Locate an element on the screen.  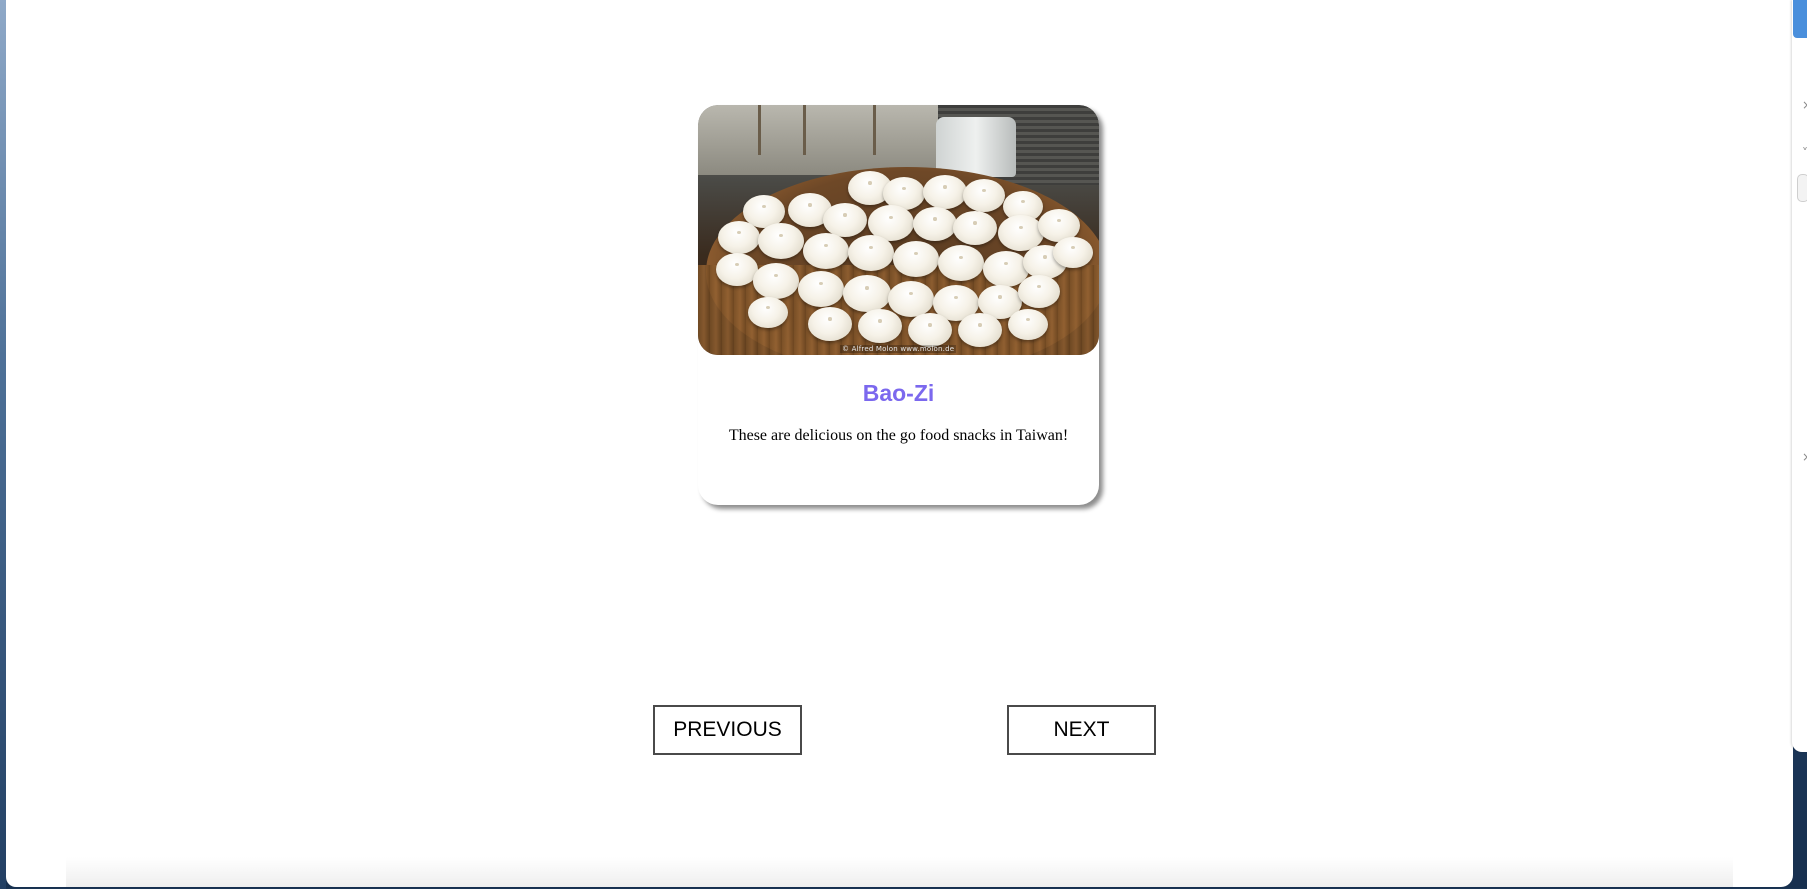
close-icon-secondary: × is located at coordinates (1804, 457).